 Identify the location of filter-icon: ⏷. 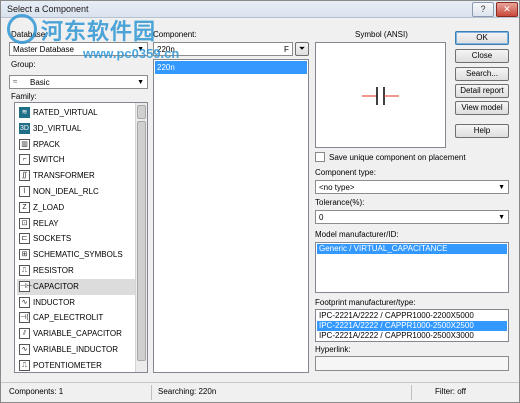
(302, 48).